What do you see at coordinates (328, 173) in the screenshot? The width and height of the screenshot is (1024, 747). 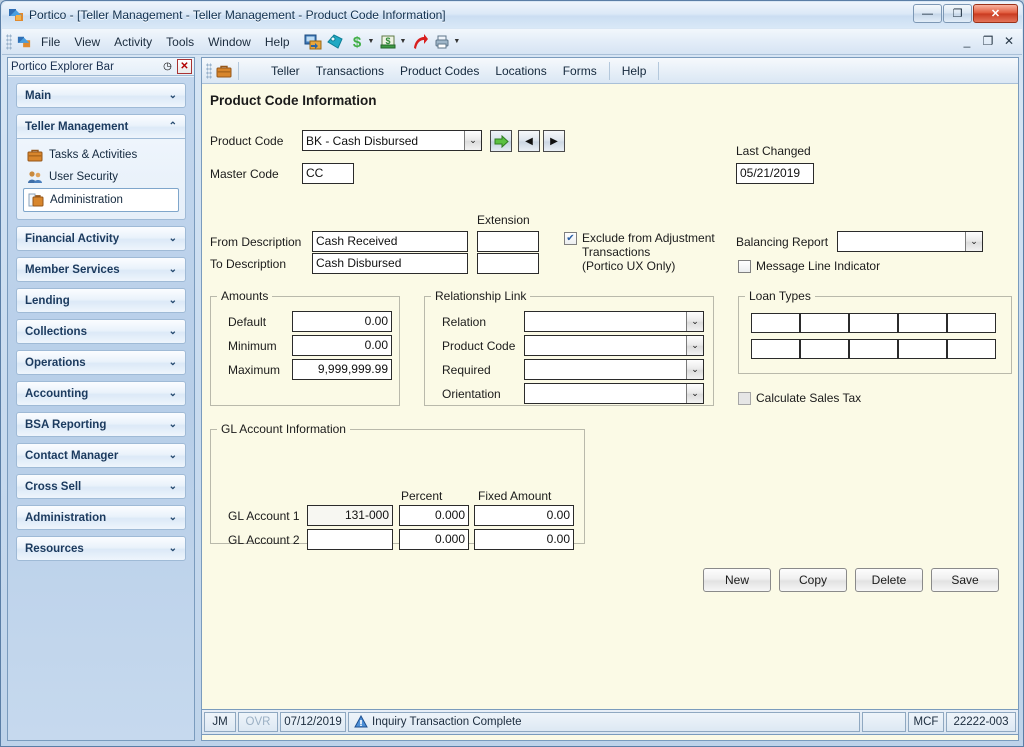 I see `master-code-input: CC` at bounding box center [328, 173].